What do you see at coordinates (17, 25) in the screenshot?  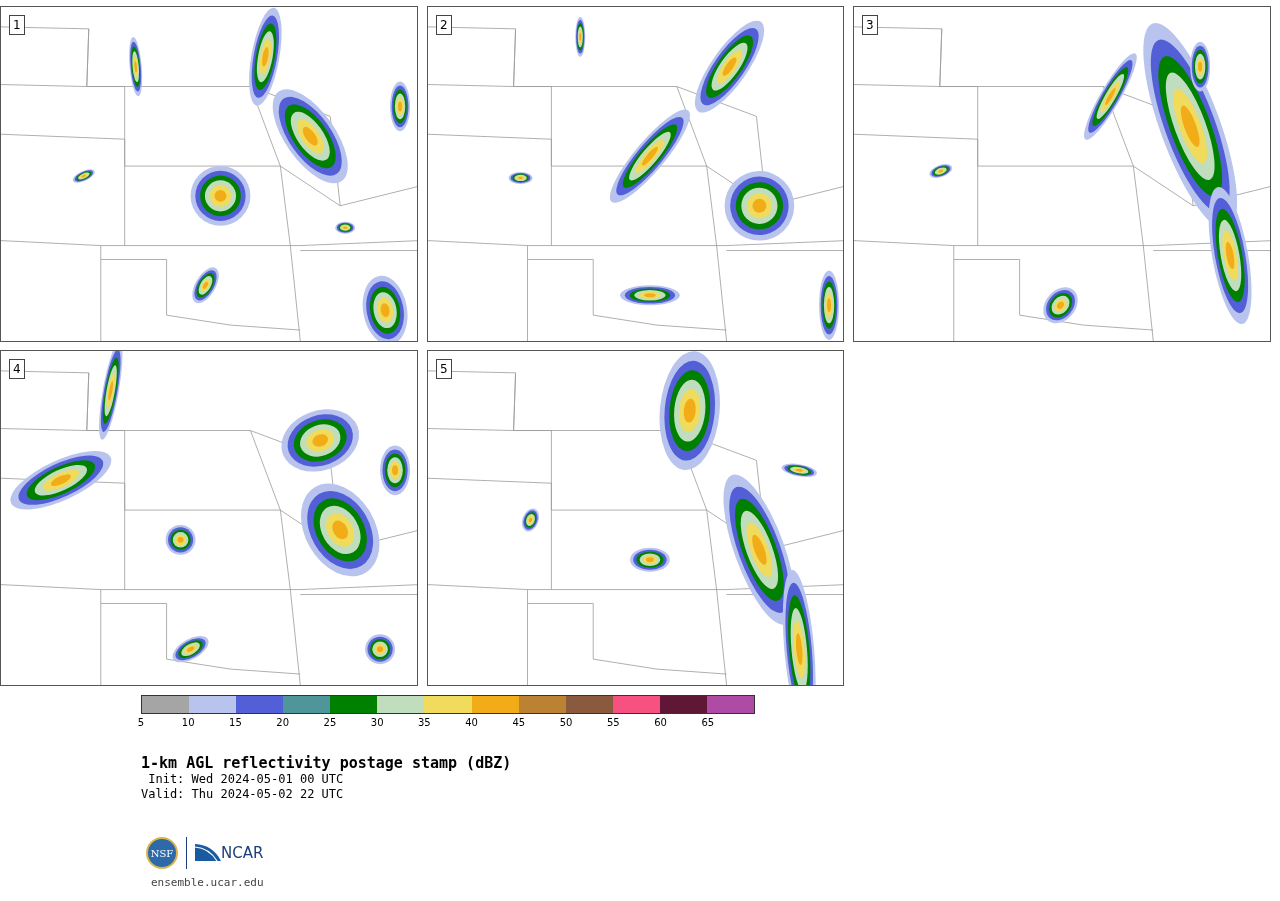 I see `panel-number: 1` at bounding box center [17, 25].